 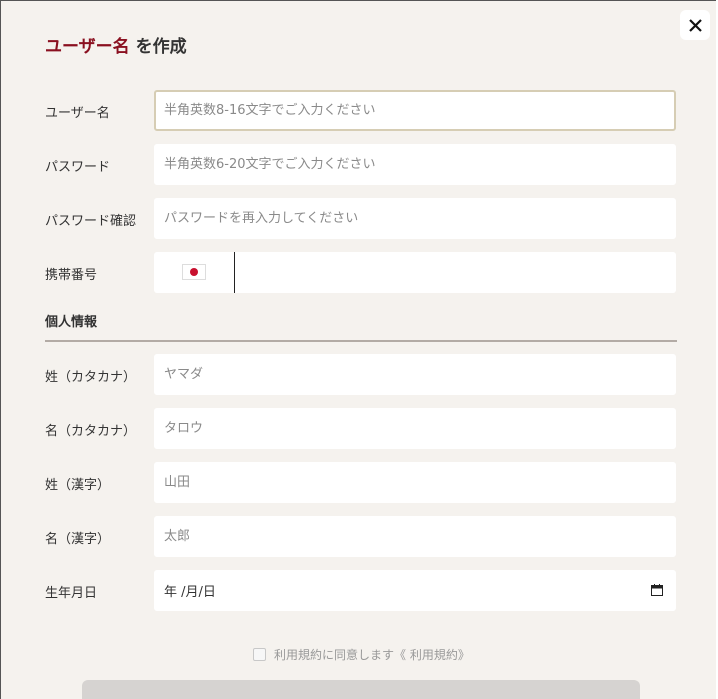 I want to click on password-confirm-input, so click(x=415, y=218).